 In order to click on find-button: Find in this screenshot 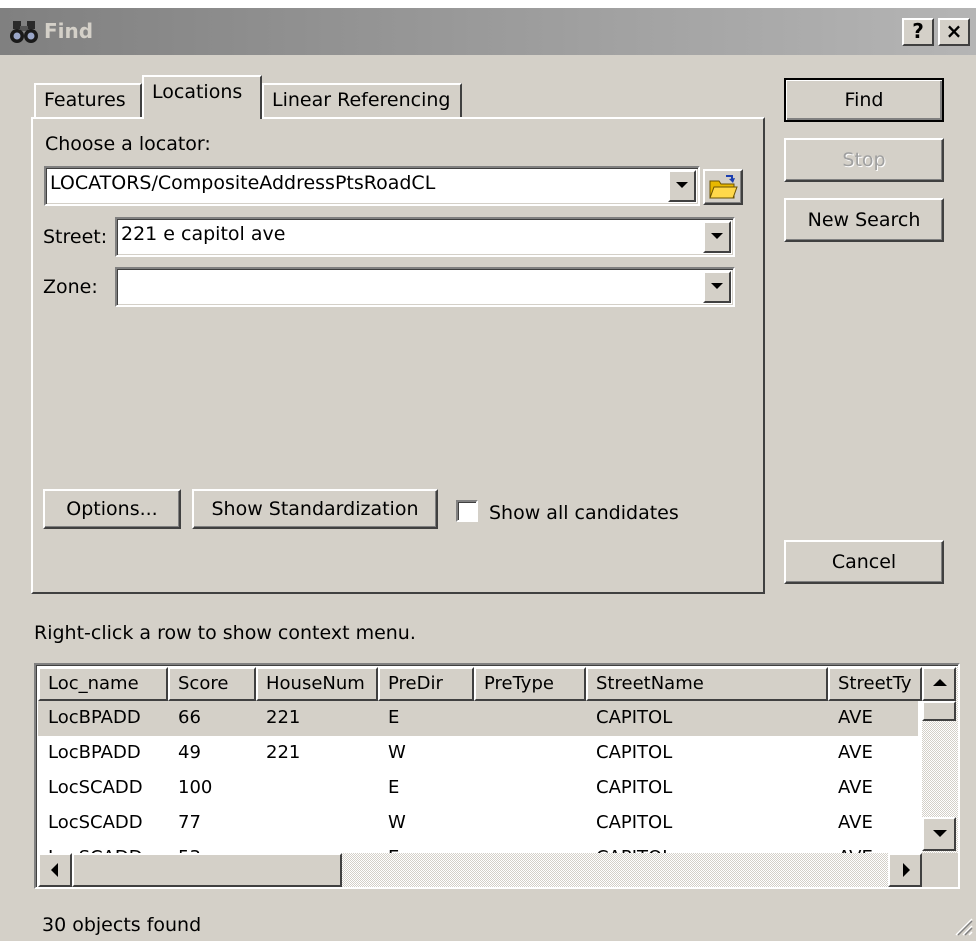, I will do `click(864, 100)`.